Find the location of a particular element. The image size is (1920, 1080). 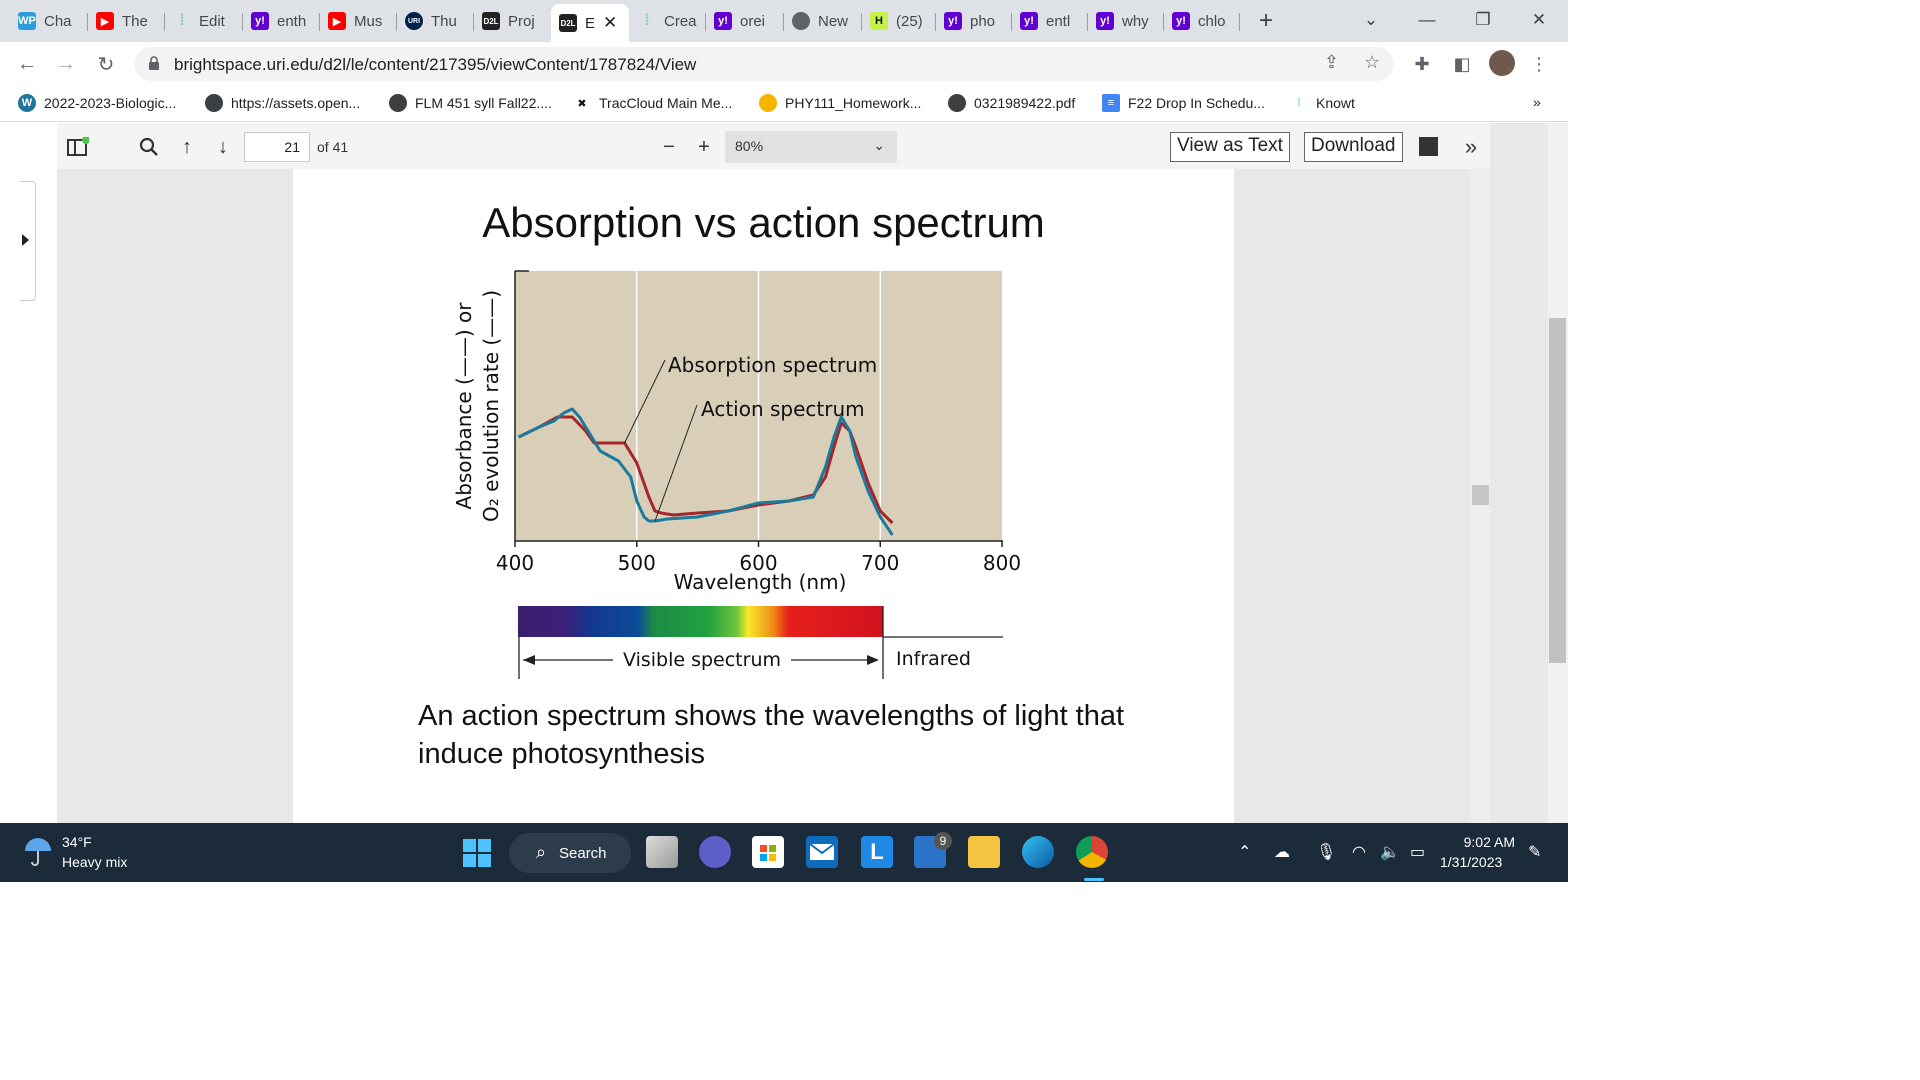

extensions-icon: ✚ is located at coordinates (1422, 64).